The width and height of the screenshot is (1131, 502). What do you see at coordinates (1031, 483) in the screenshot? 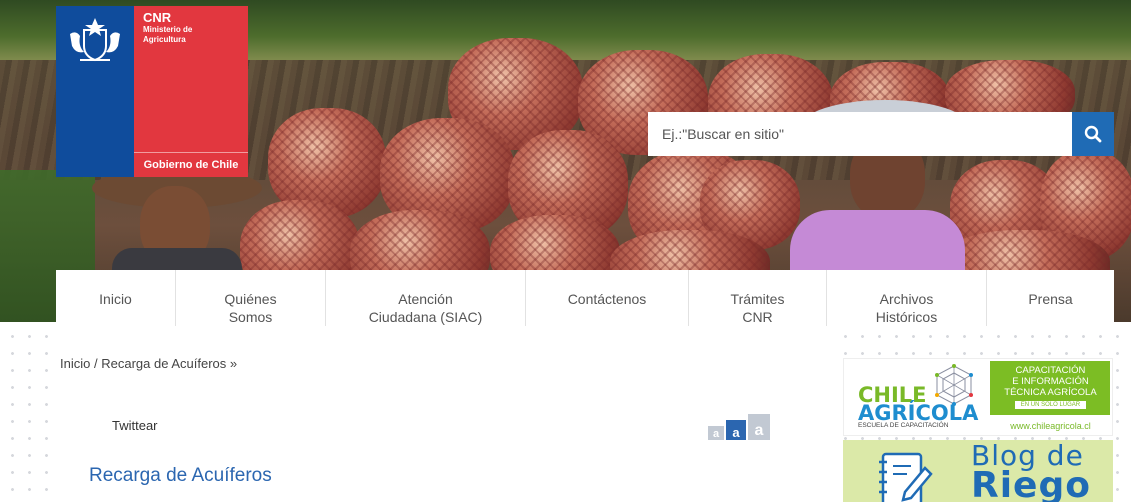
I see `blog-de-riego-word2: Riego` at bounding box center [1031, 483].